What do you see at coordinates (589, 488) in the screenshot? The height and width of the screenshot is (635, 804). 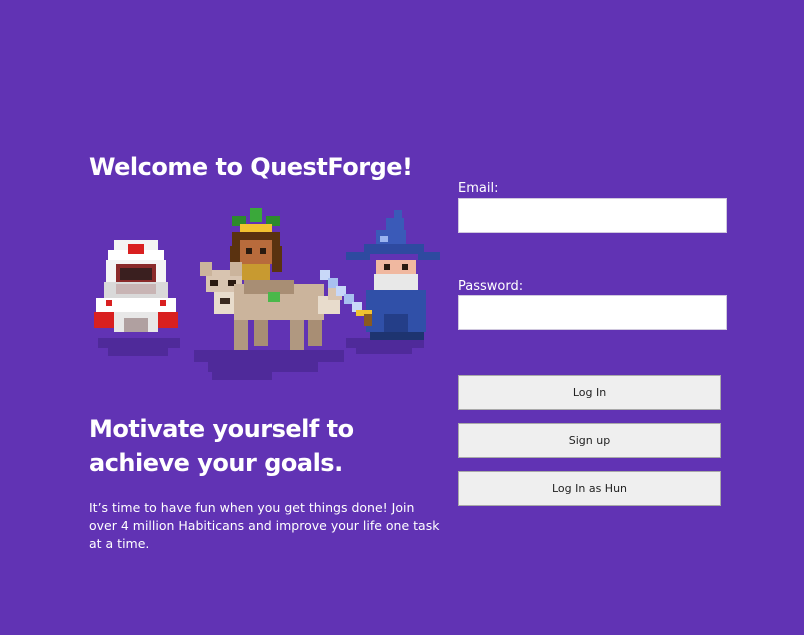 I see `login-as-user-button: Log In as Hun` at bounding box center [589, 488].